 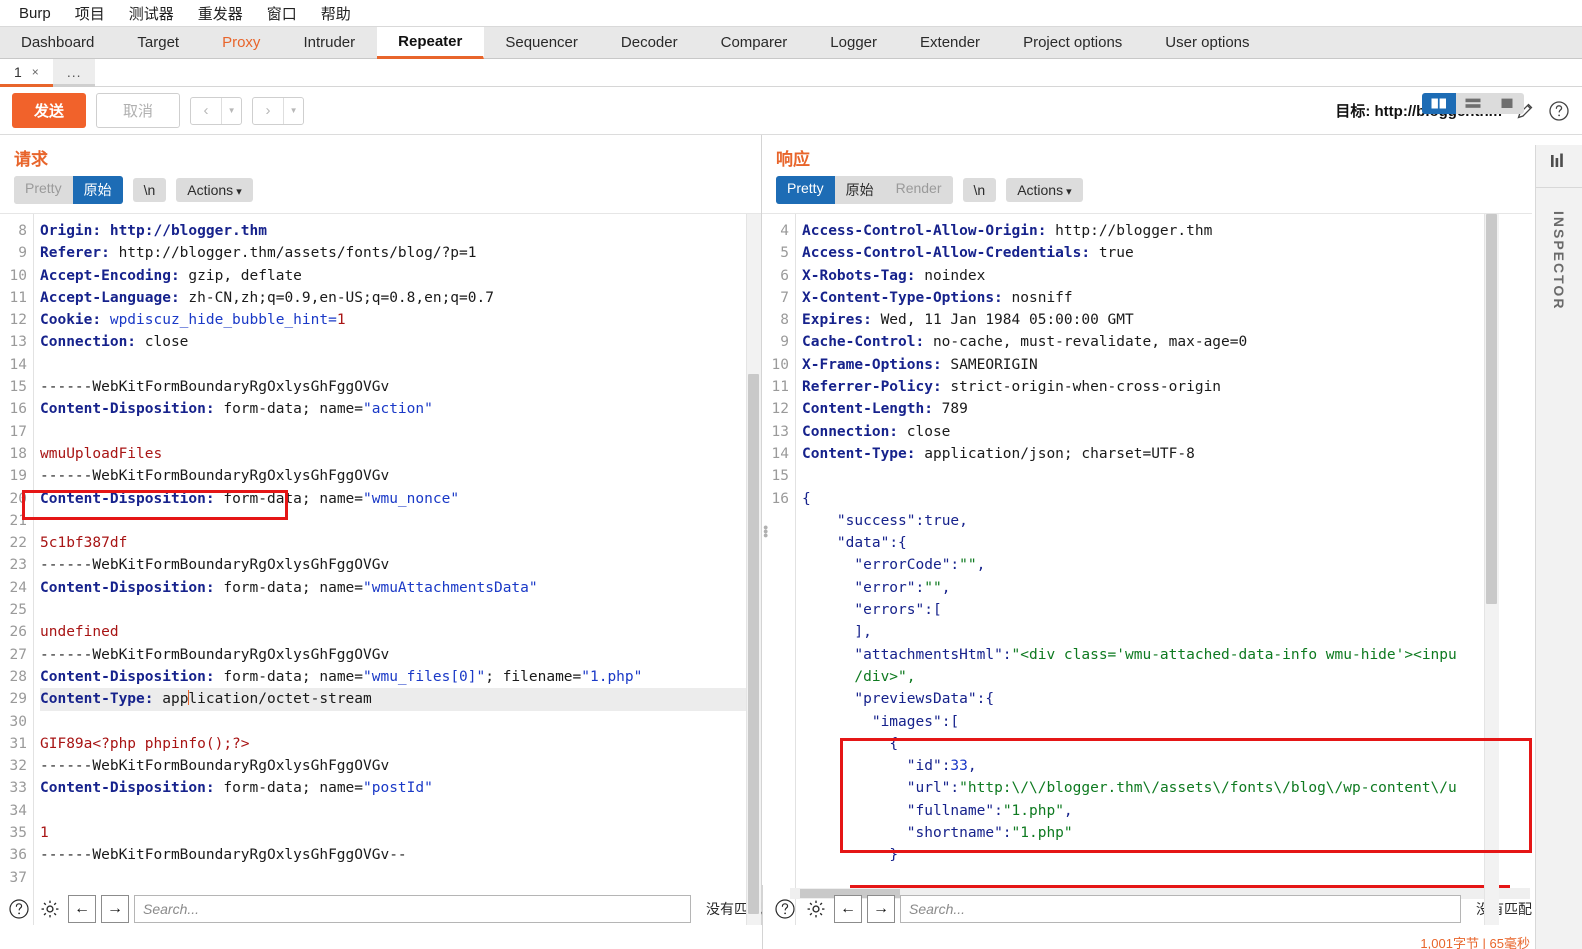 What do you see at coordinates (755, 42) in the screenshot?
I see `tab-comparer: Comparer` at bounding box center [755, 42].